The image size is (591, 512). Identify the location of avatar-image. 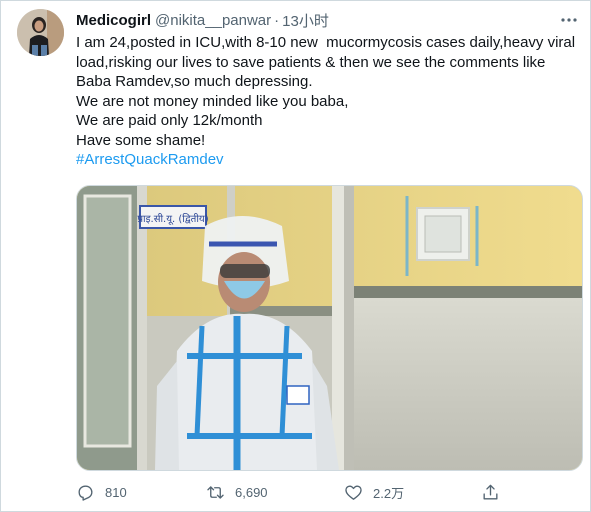
(40, 32).